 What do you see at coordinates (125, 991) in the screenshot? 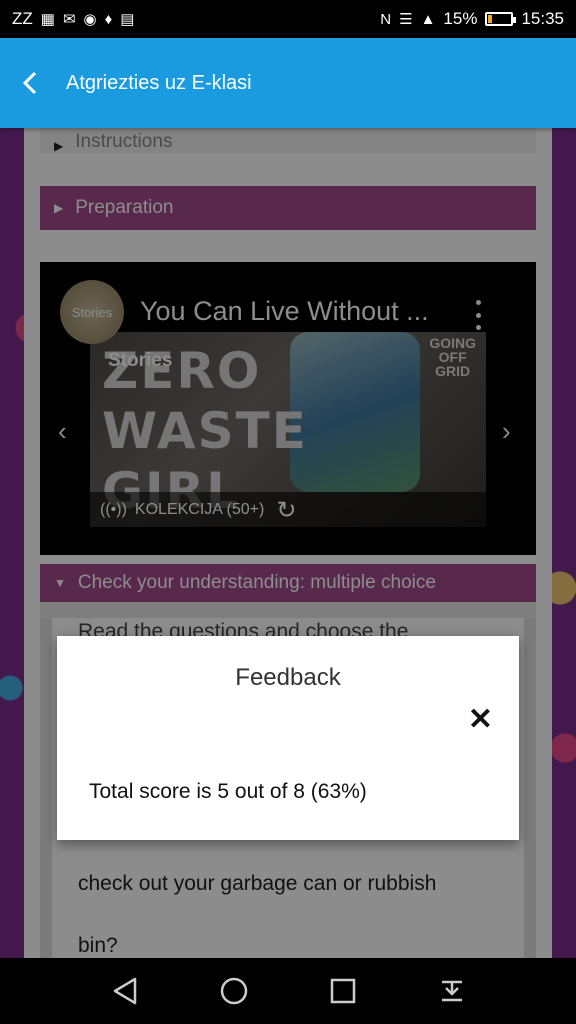
I see `back-triangle-icon` at bounding box center [125, 991].